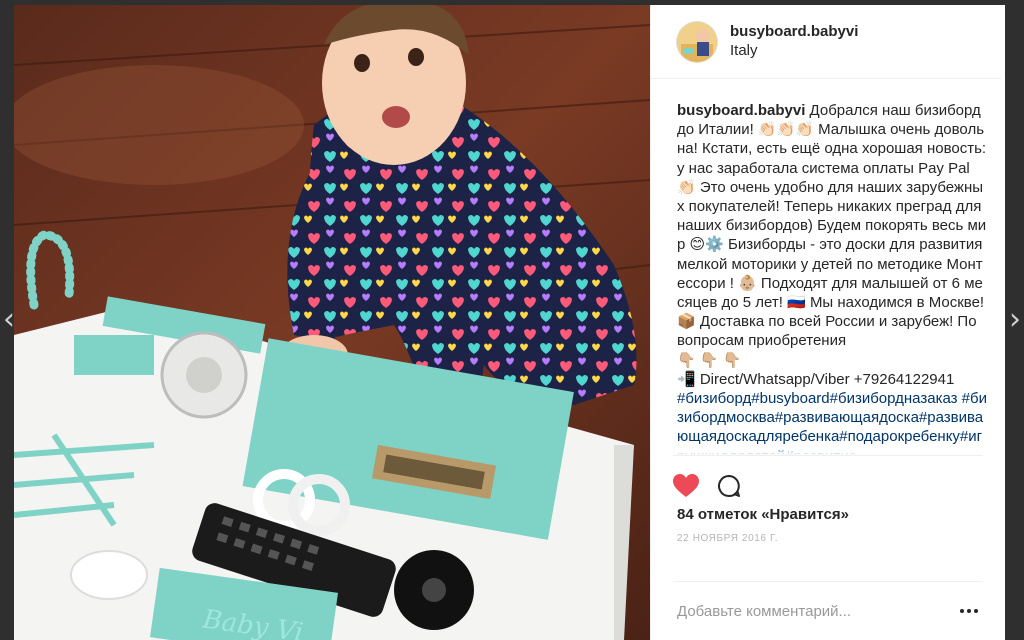 The width and height of the screenshot is (1024, 640). Describe the element at coordinates (794, 31) in the screenshot. I see `post-username: busyboard.babyvi` at that location.